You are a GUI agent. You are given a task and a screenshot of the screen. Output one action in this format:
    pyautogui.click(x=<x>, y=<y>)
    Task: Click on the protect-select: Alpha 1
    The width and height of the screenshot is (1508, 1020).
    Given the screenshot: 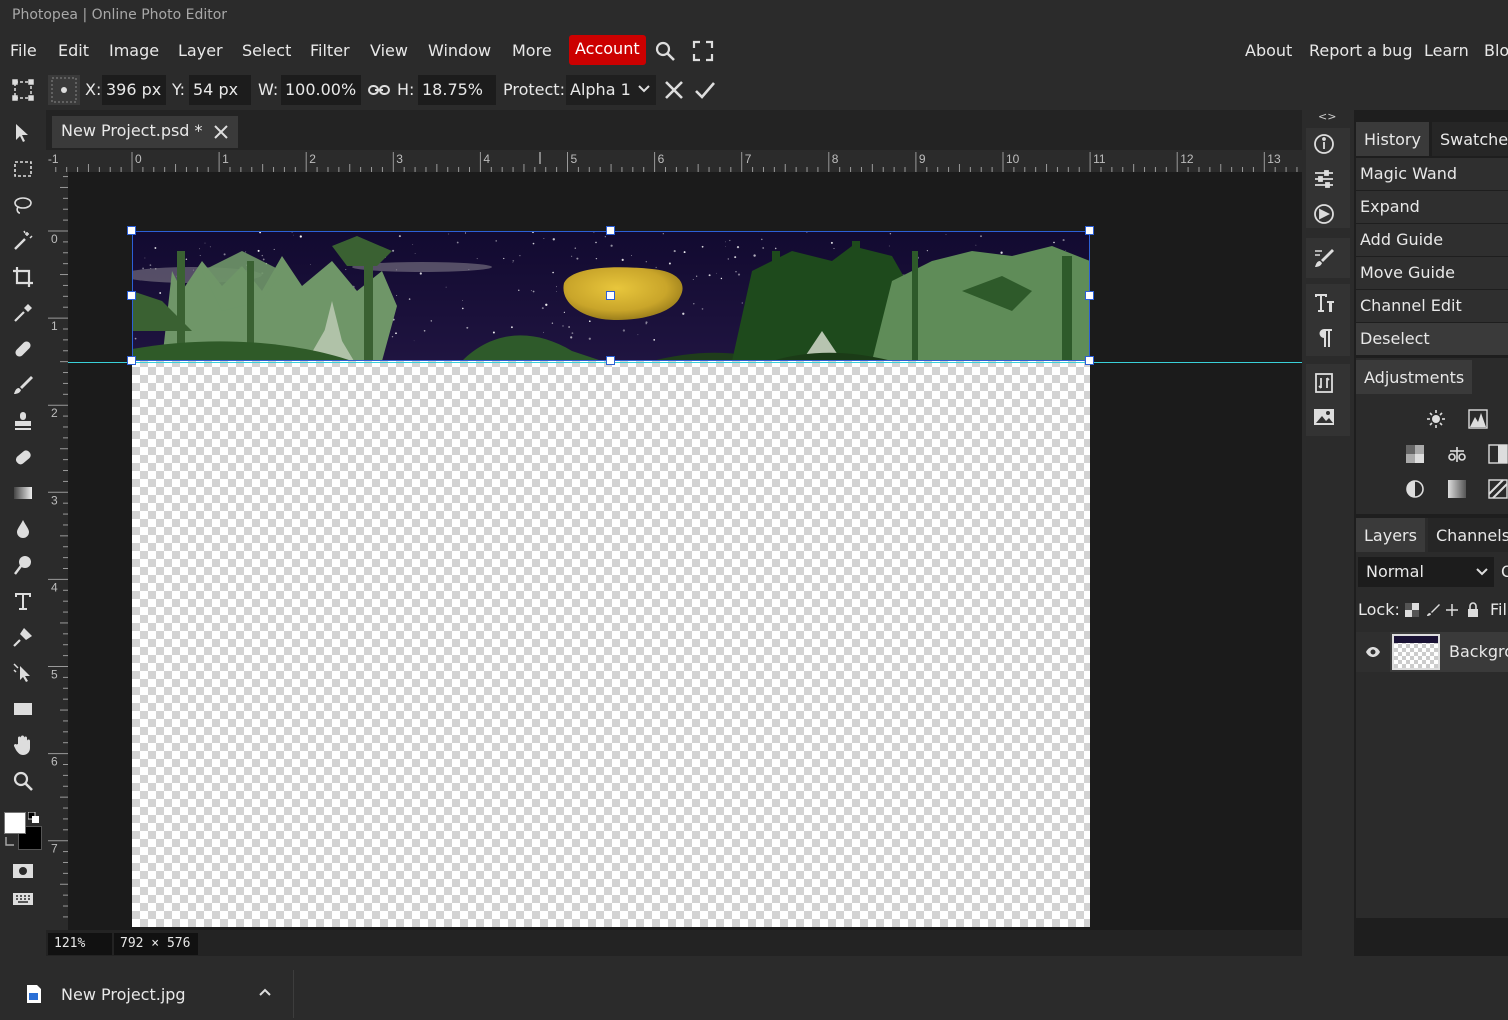 What is the action you would take?
    pyautogui.click(x=611, y=90)
    